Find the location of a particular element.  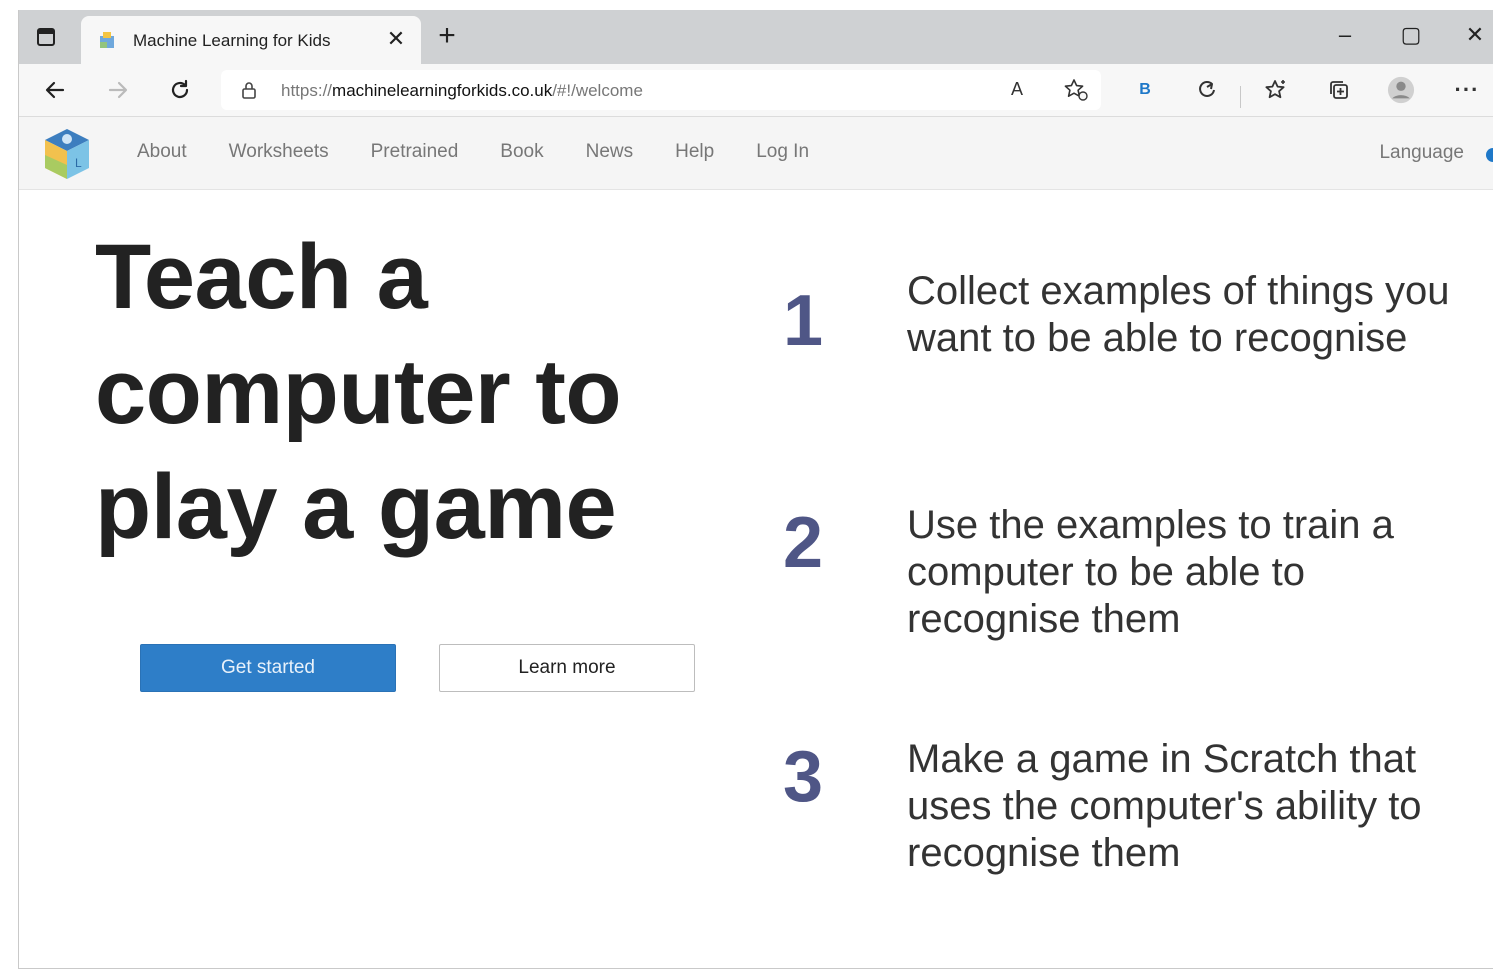

site-favicon-icon is located at coordinates (107, 40).